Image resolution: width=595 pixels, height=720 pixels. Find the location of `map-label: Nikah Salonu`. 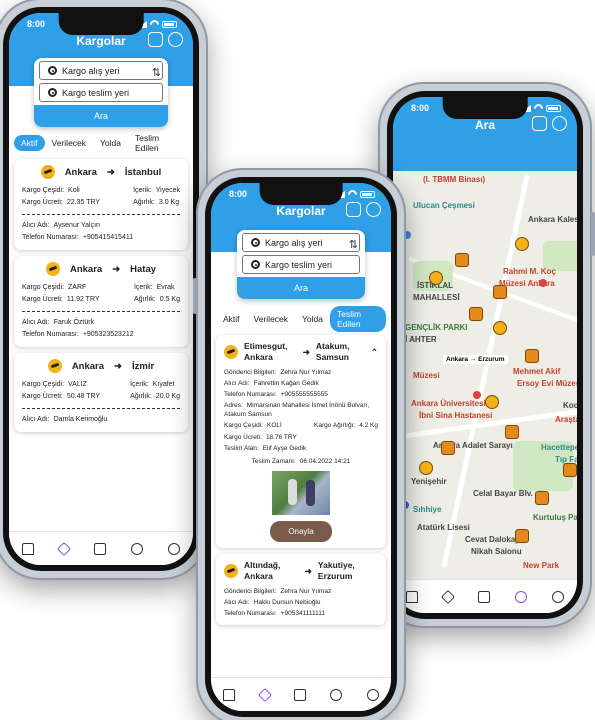

map-label: Nikah Salonu is located at coordinates (496, 551).